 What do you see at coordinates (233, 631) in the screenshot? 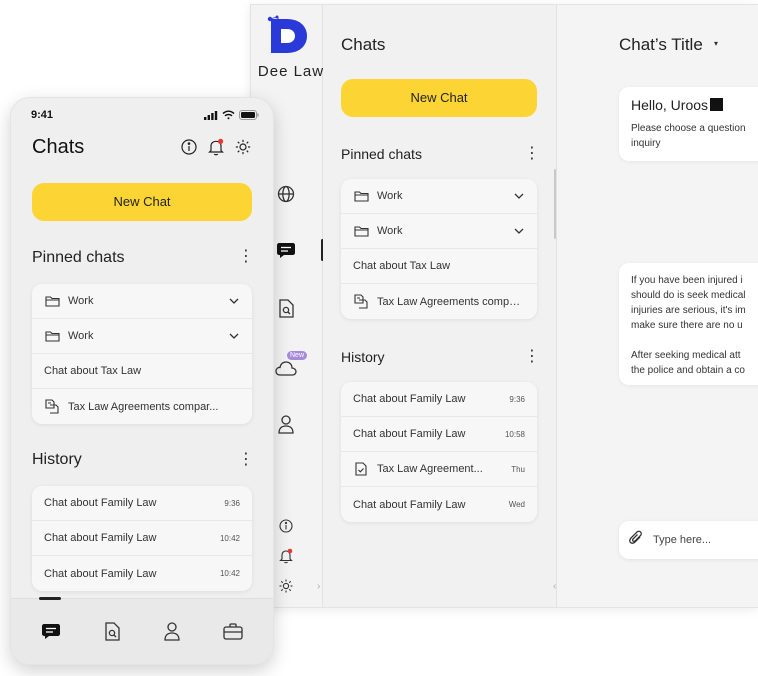
I see `tab-briefcase-icon` at bounding box center [233, 631].